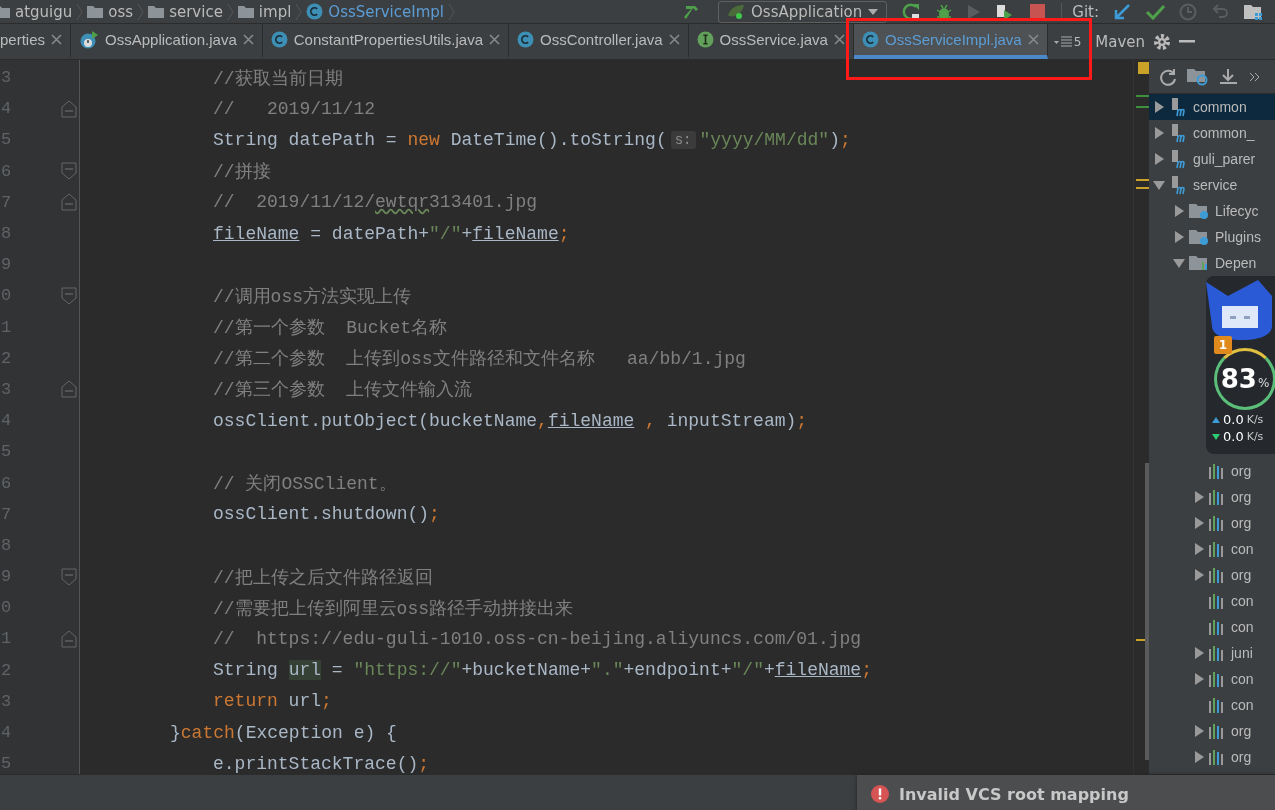  What do you see at coordinates (330, 328) in the screenshot?
I see `code-comment: //第一个参数 Bucket名称` at bounding box center [330, 328].